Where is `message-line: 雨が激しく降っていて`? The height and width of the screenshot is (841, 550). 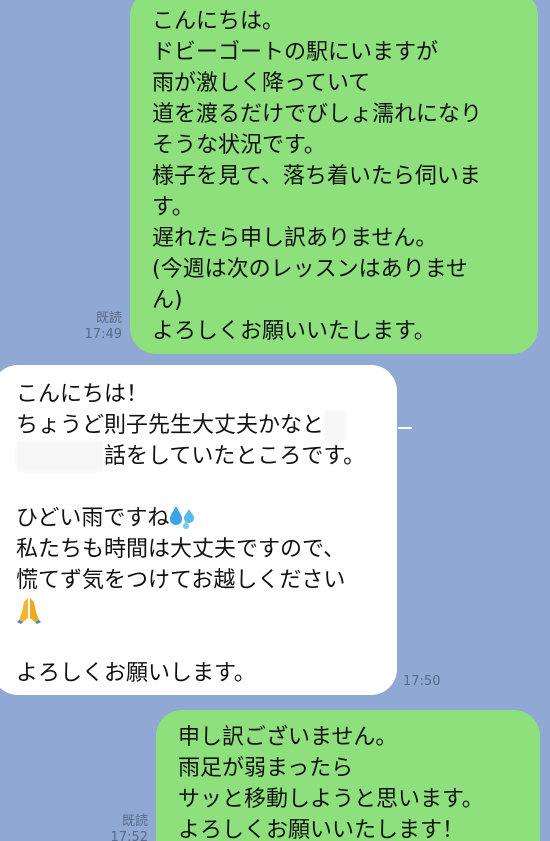 message-line: 雨が激しく降っていて is located at coordinates (261, 83).